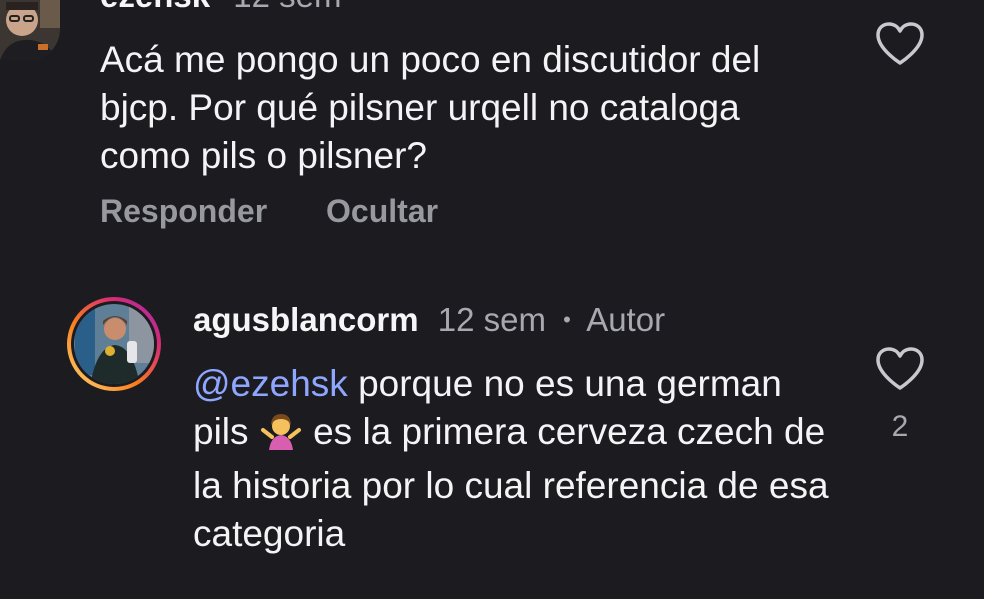  Describe the element at coordinates (900, 426) in the screenshot. I see `like-count: 2` at that location.